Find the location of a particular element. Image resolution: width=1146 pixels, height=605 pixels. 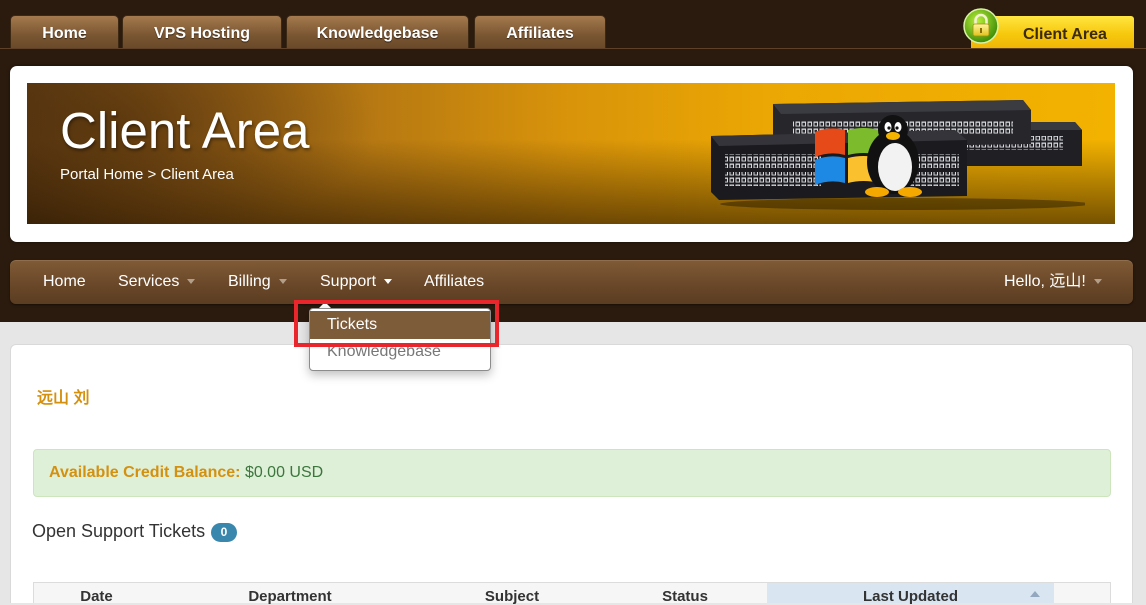

column-header-label: Subject is located at coordinates (512, 596).